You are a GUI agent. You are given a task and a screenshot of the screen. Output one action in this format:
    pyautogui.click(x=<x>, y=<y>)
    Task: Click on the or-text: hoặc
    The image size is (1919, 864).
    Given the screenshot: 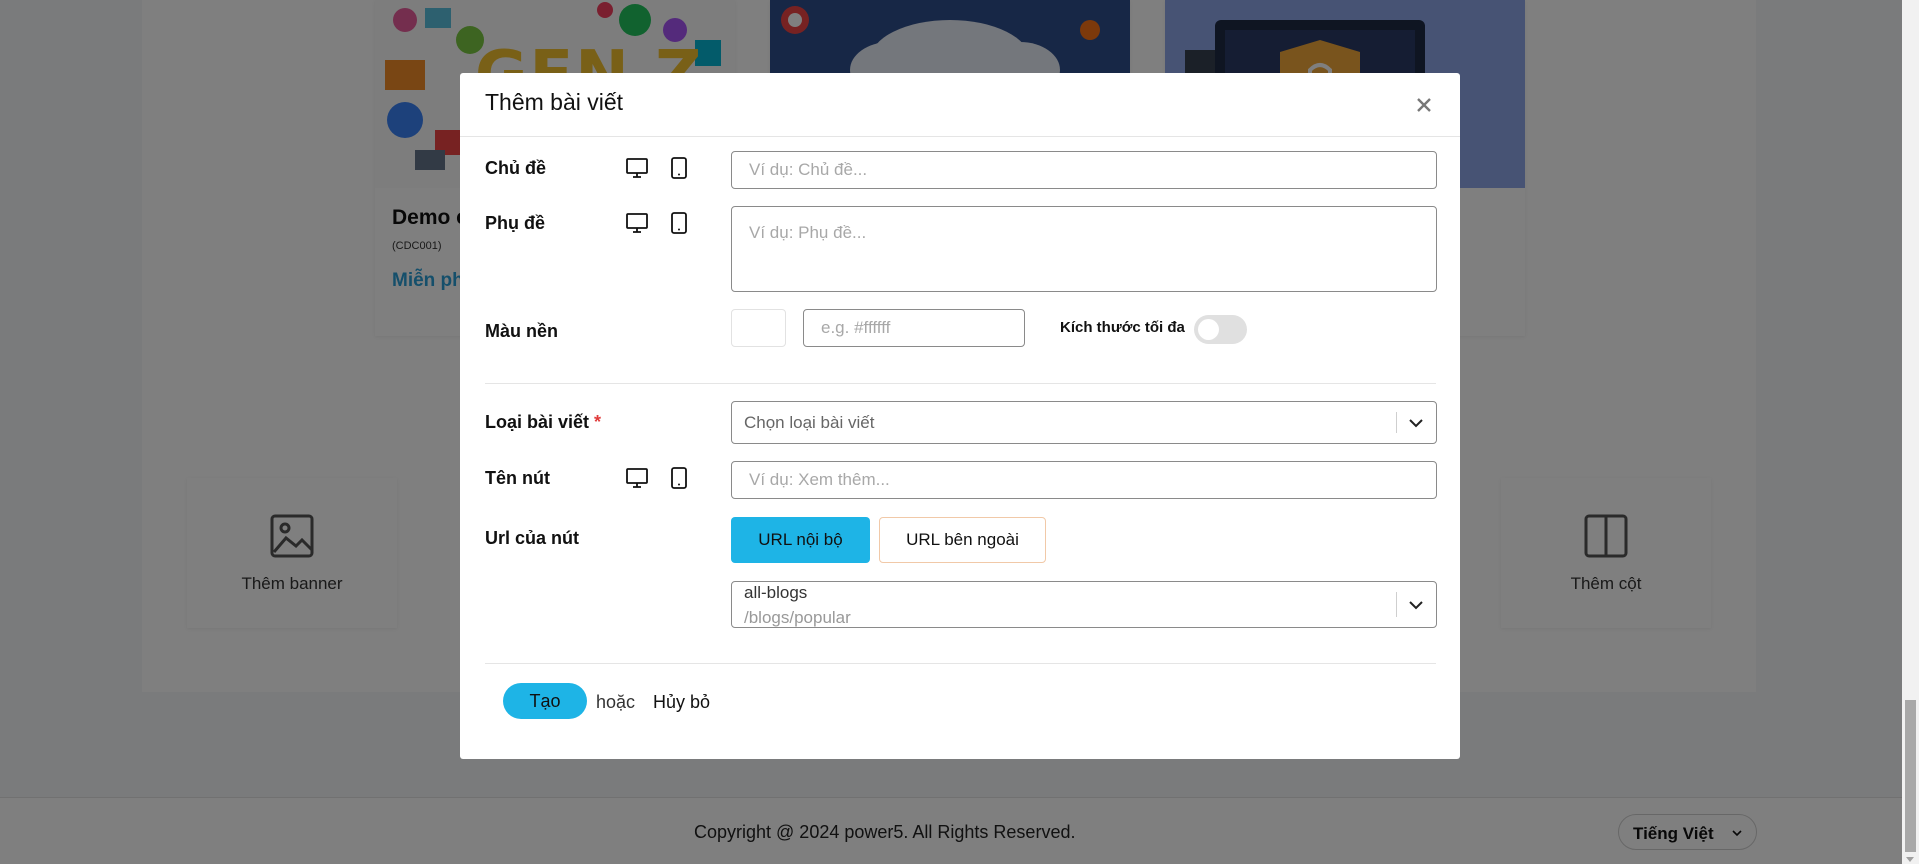 What is the action you would take?
    pyautogui.click(x=616, y=702)
    